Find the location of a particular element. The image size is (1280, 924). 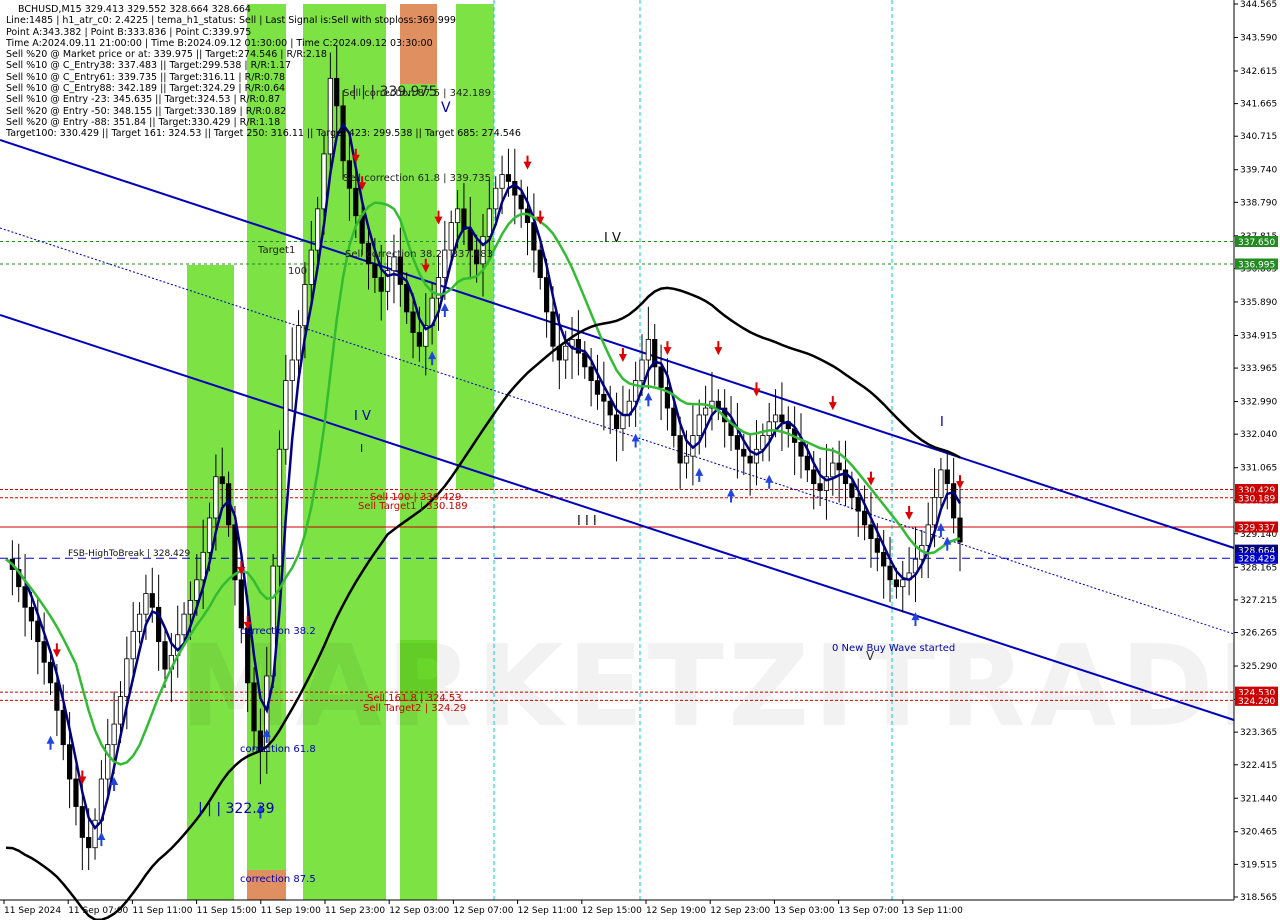

annotation-label: correction 38.2 is located at coordinates (278, 631).